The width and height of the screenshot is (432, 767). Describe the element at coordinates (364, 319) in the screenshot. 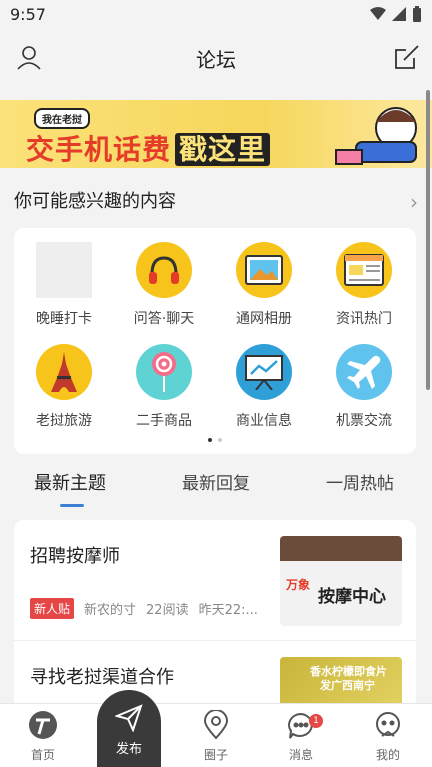

I see `interest-item-label: 资讯热门` at that location.